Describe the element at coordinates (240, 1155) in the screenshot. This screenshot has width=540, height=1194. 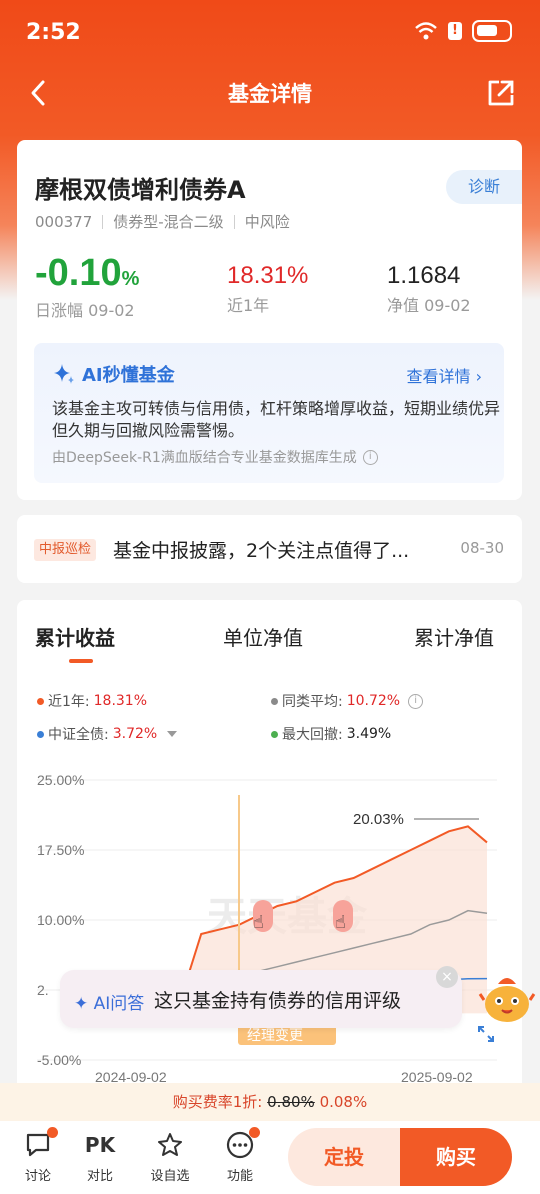
I see `features-button: 功能` at that location.